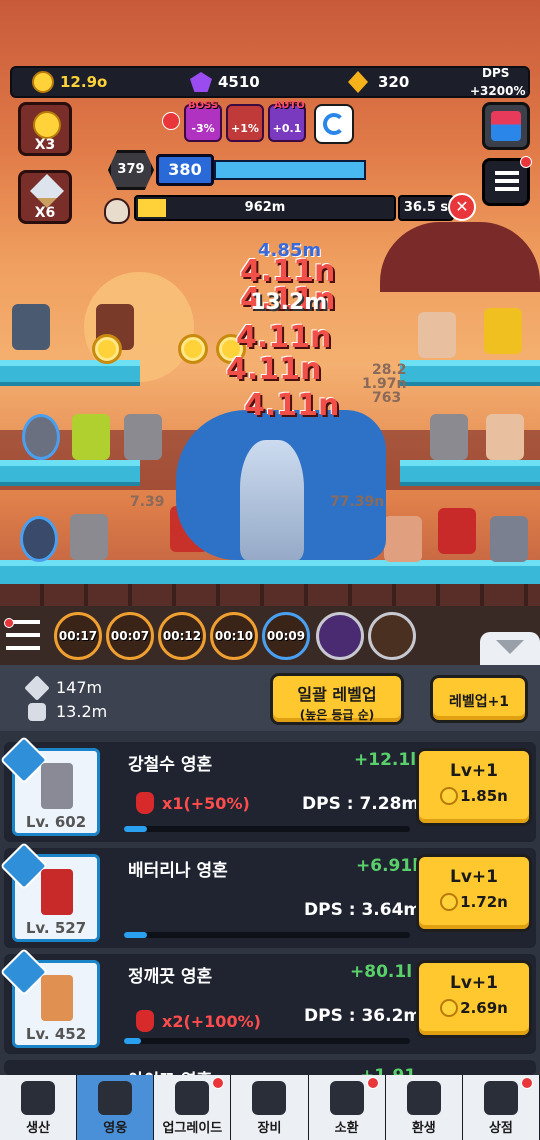  Describe the element at coordinates (357, 502) in the screenshot. I see `damage-number: 77.39n` at that location.